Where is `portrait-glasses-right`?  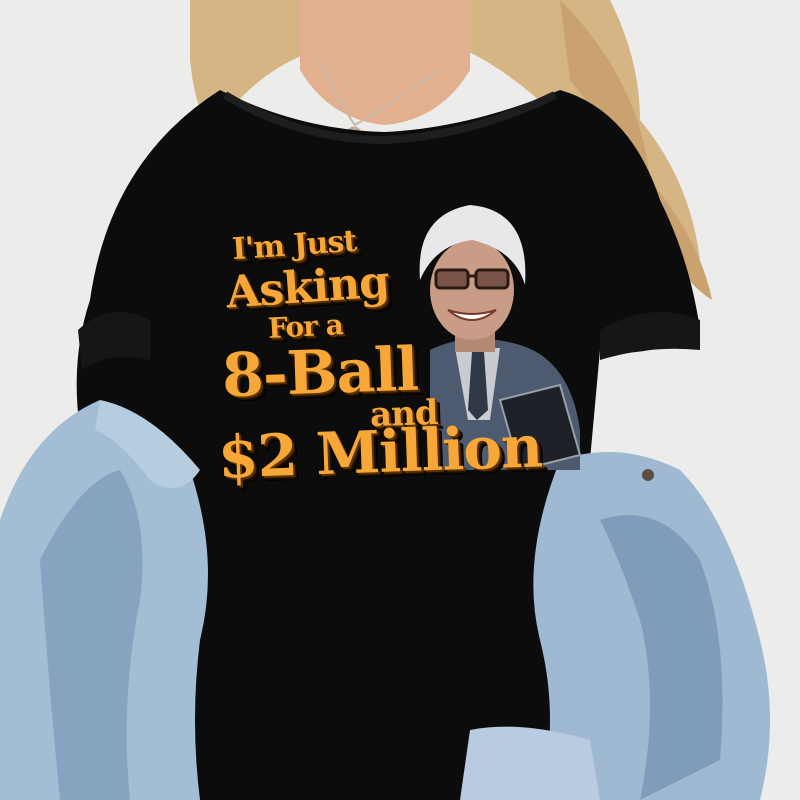 portrait-glasses-right is located at coordinates (492, 279).